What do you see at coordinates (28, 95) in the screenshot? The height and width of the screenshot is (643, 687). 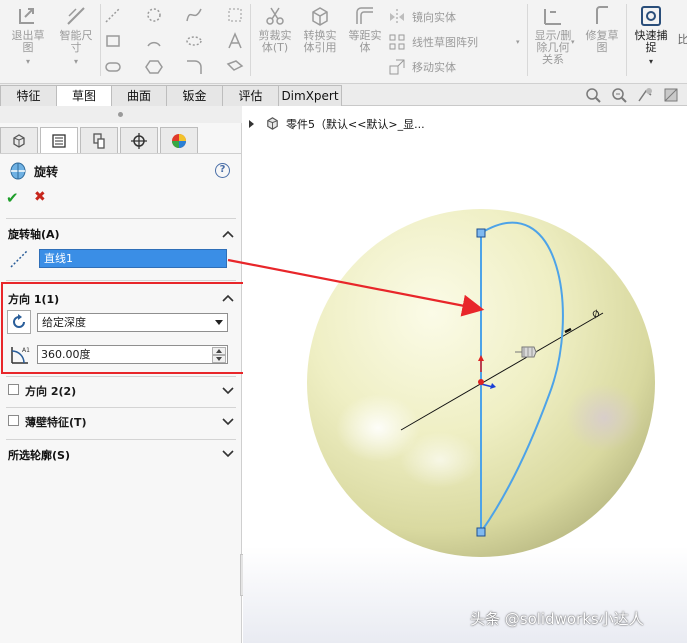 I see `tab-features: 特征` at bounding box center [28, 95].